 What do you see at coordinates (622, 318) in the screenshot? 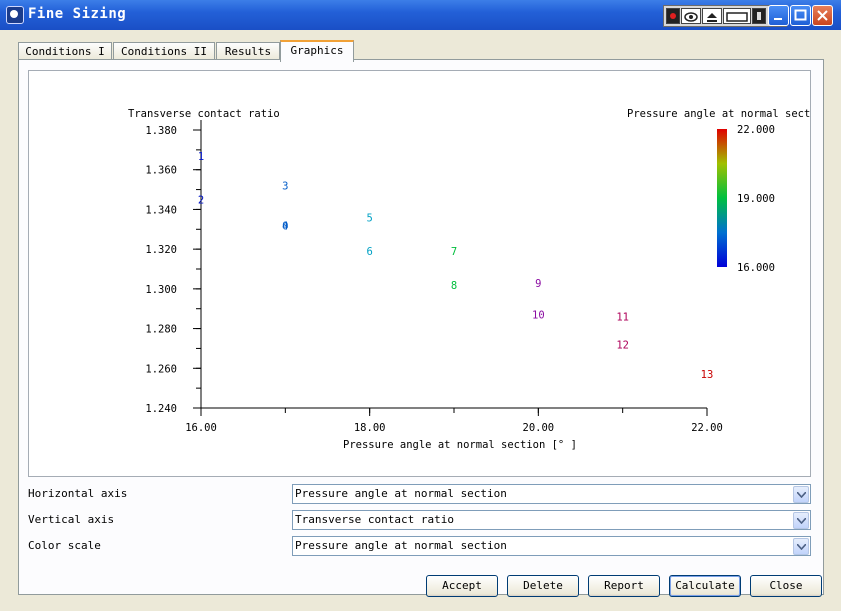
I see `data-point-label: 11` at bounding box center [622, 318].